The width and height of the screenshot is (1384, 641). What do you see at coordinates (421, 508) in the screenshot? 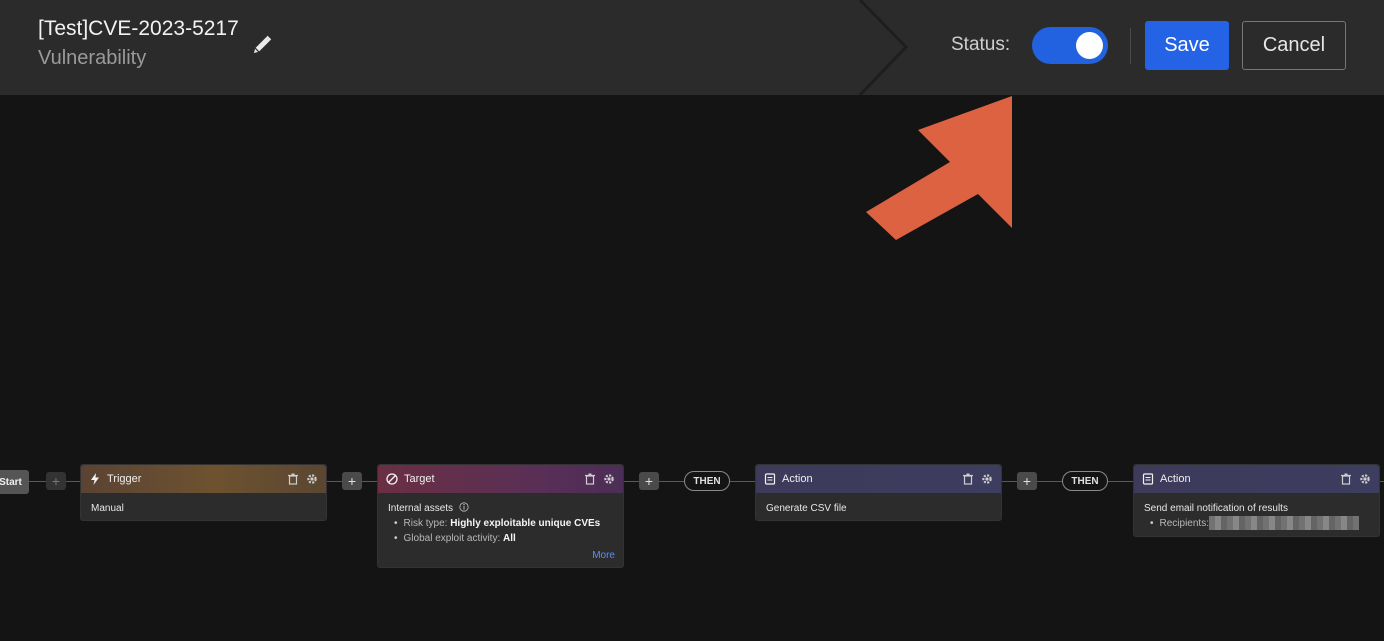
I see `target-asset-title: Internal assets` at bounding box center [421, 508].